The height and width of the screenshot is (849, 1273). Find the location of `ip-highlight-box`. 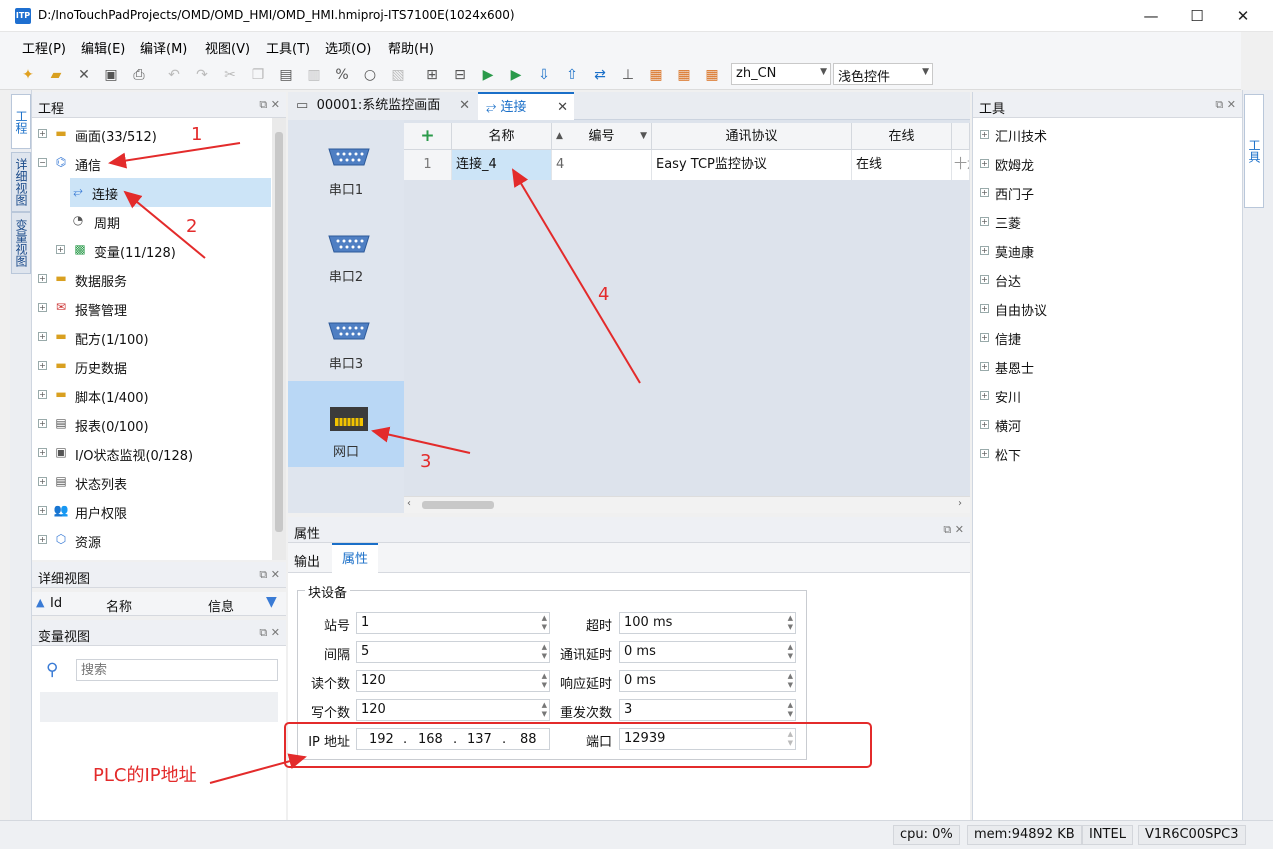

ip-highlight-box is located at coordinates (578, 745).